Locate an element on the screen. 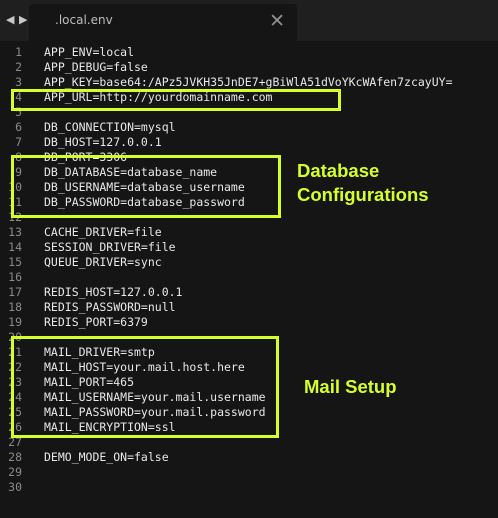 Image resolution: width=498 pixels, height=518 pixels. code-line: 15 QUEUE_DRIVER=sync is located at coordinates (249, 262).